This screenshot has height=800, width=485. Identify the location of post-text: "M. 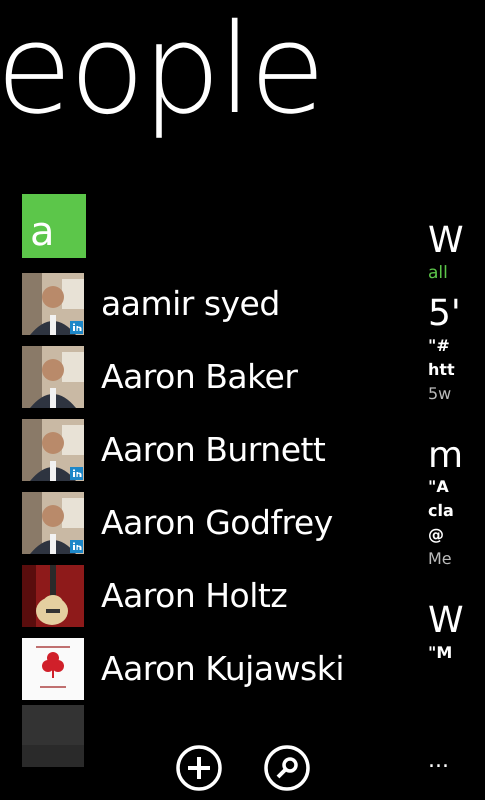
(441, 653).